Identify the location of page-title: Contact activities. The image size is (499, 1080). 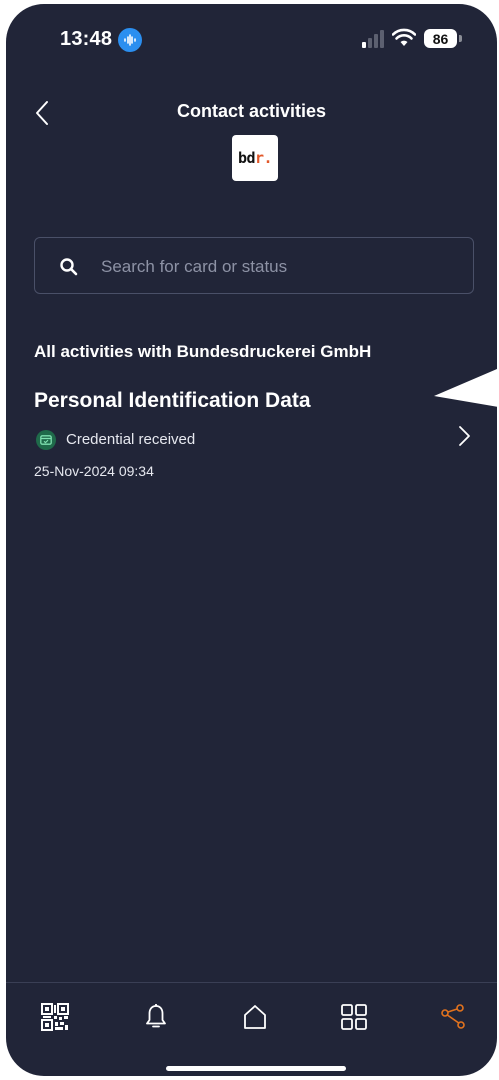
(251, 111).